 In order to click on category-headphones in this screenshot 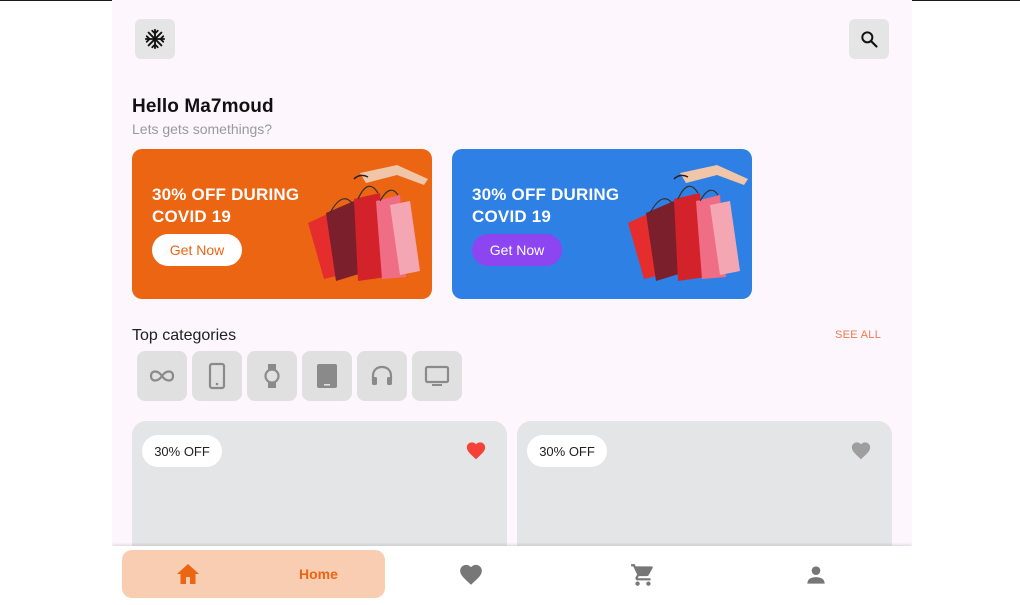, I will do `click(382, 376)`.